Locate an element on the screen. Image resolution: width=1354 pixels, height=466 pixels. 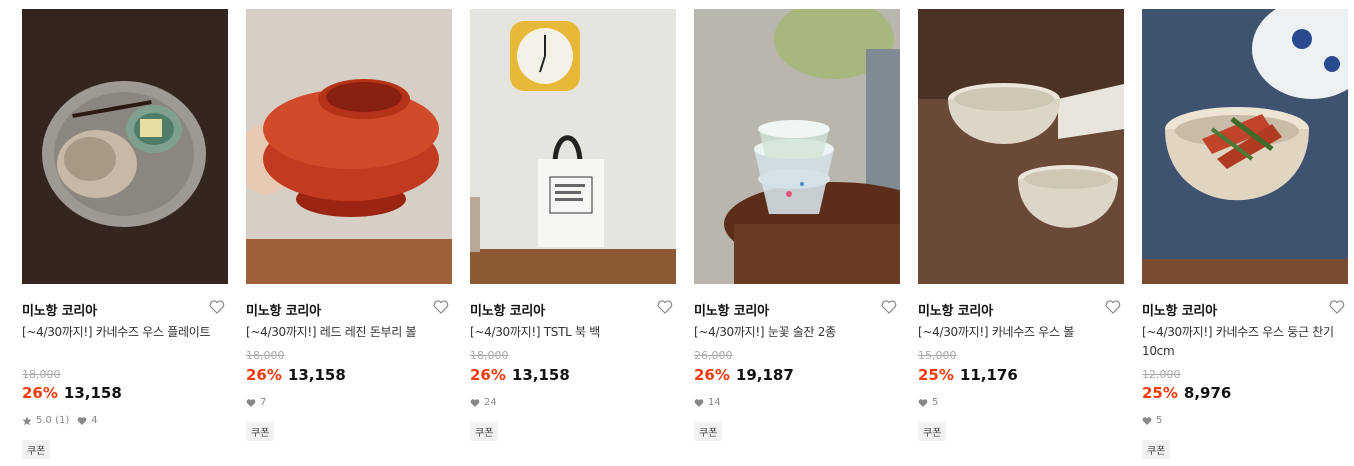
price-line: 26% 19,187 is located at coordinates (744, 376).